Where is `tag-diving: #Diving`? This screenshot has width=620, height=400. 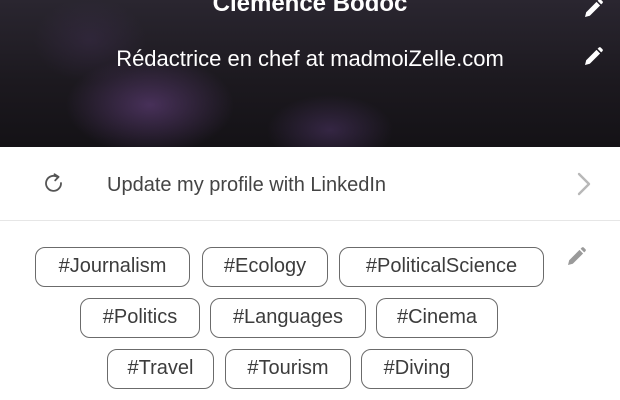 tag-diving: #Diving is located at coordinates (417, 369).